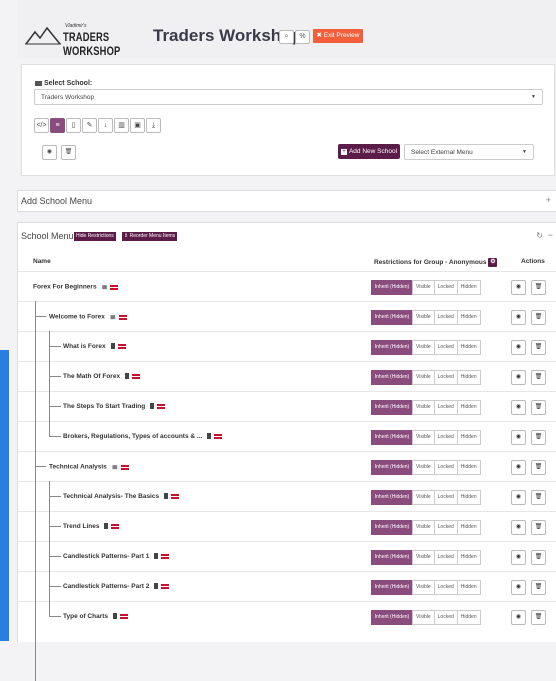 This screenshot has height=681, width=556. What do you see at coordinates (49, 152) in the screenshot?
I see `preview-button: ◉` at bounding box center [49, 152].